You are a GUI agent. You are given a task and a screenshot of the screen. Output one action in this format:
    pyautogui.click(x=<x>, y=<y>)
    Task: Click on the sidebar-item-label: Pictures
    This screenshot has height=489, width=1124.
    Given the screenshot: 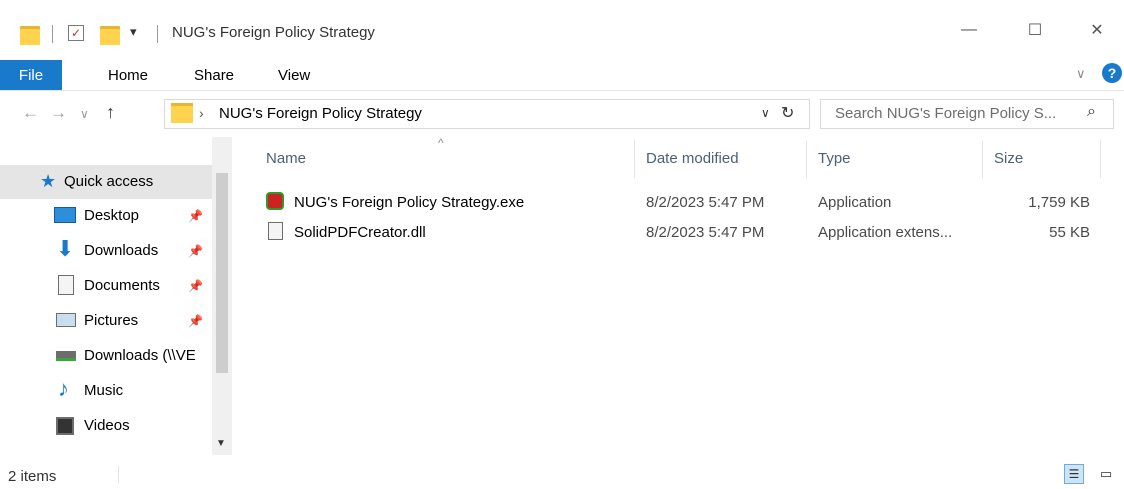 What is the action you would take?
    pyautogui.click(x=111, y=320)
    